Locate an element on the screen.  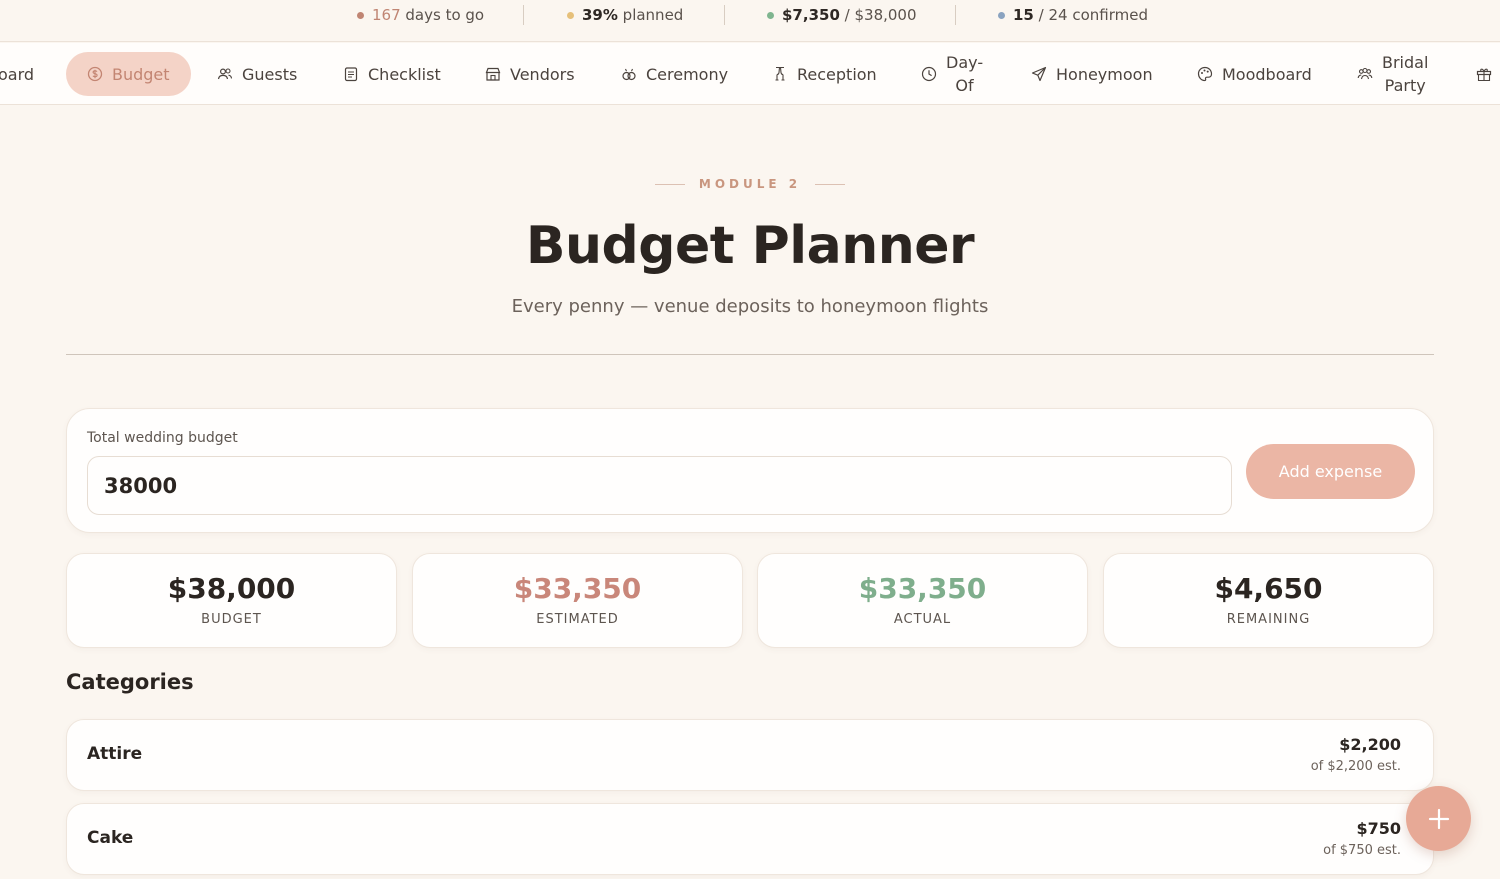
gift-icon is located at coordinates (1484, 75).